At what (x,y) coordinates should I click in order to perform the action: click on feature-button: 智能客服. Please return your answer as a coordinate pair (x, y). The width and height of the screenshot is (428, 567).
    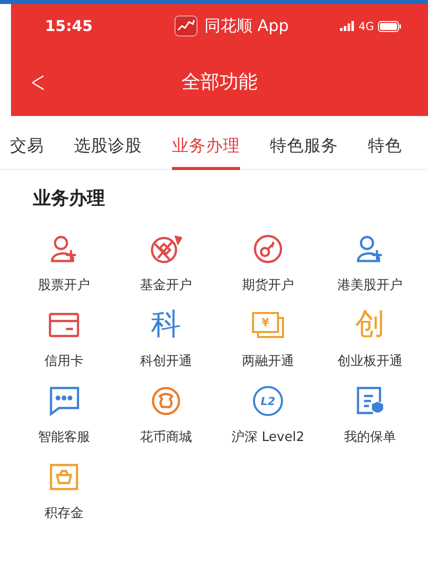
    Looking at the image, I should click on (64, 415).